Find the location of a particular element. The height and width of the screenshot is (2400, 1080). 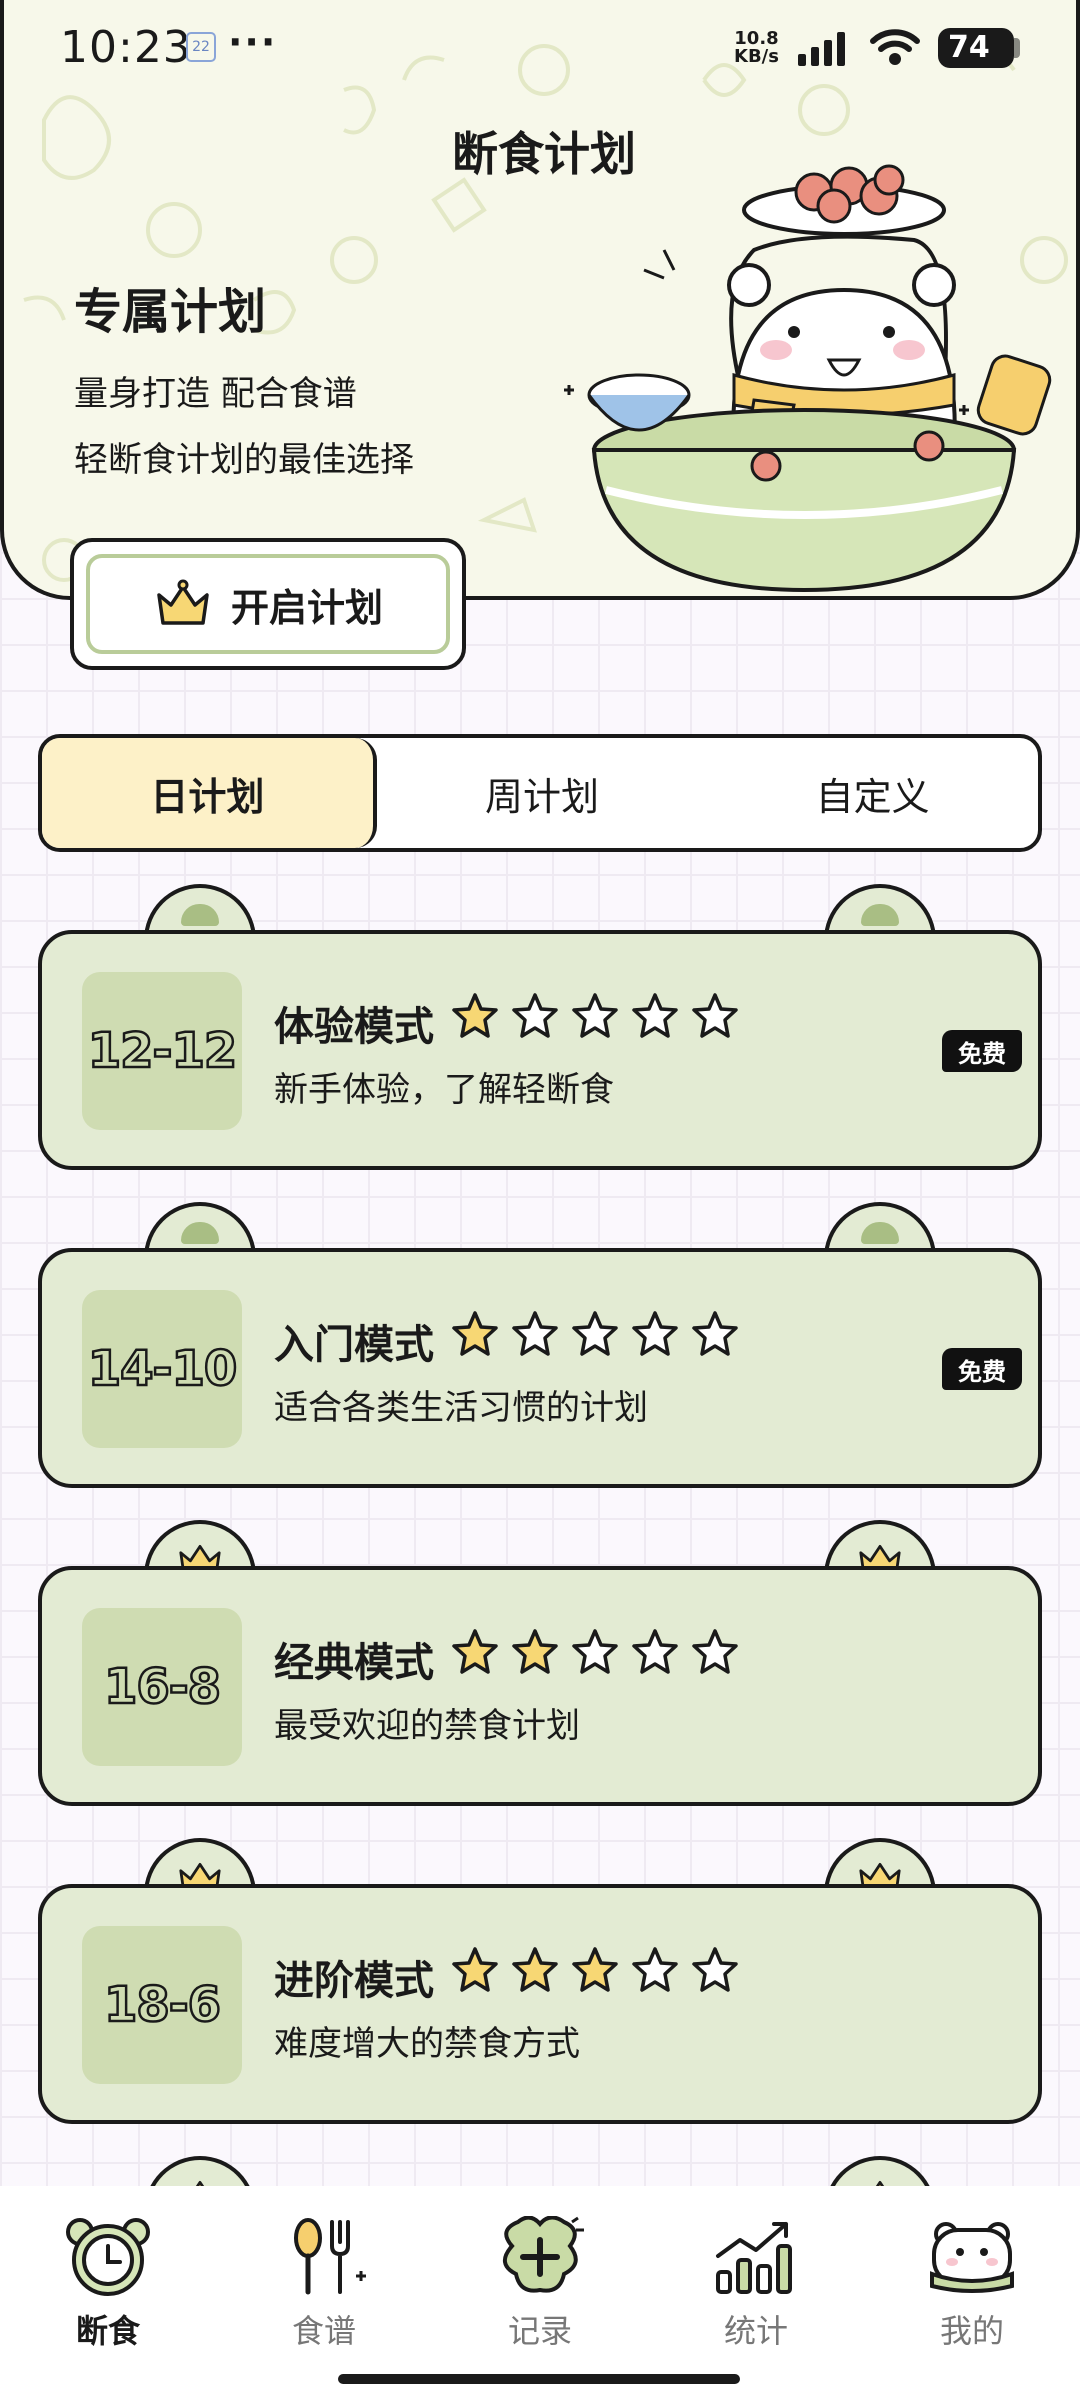

plan-card-14-10: 14-10 入门模式 适合各类生活习惯的计划 免费 is located at coordinates (540, 1345).